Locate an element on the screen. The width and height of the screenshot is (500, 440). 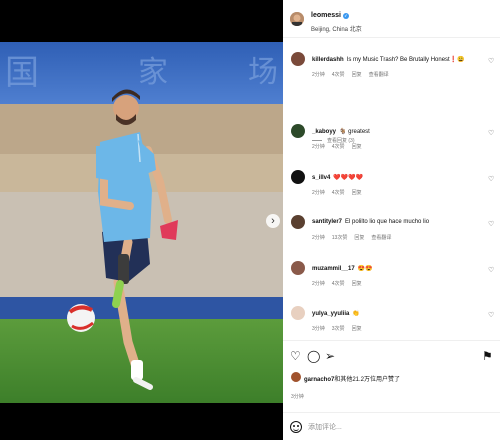
comment-text: _kaboyy 🐐 greatest is located at coordinates (341, 131).